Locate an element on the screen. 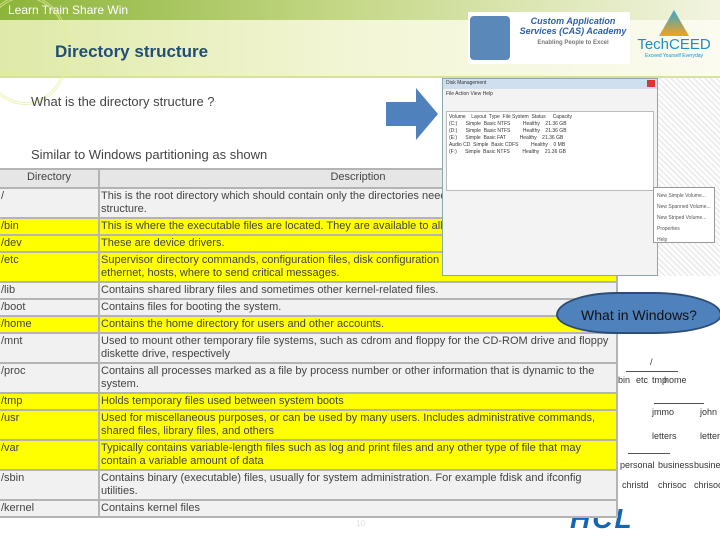  directory-cell: / is located at coordinates (50, 203).